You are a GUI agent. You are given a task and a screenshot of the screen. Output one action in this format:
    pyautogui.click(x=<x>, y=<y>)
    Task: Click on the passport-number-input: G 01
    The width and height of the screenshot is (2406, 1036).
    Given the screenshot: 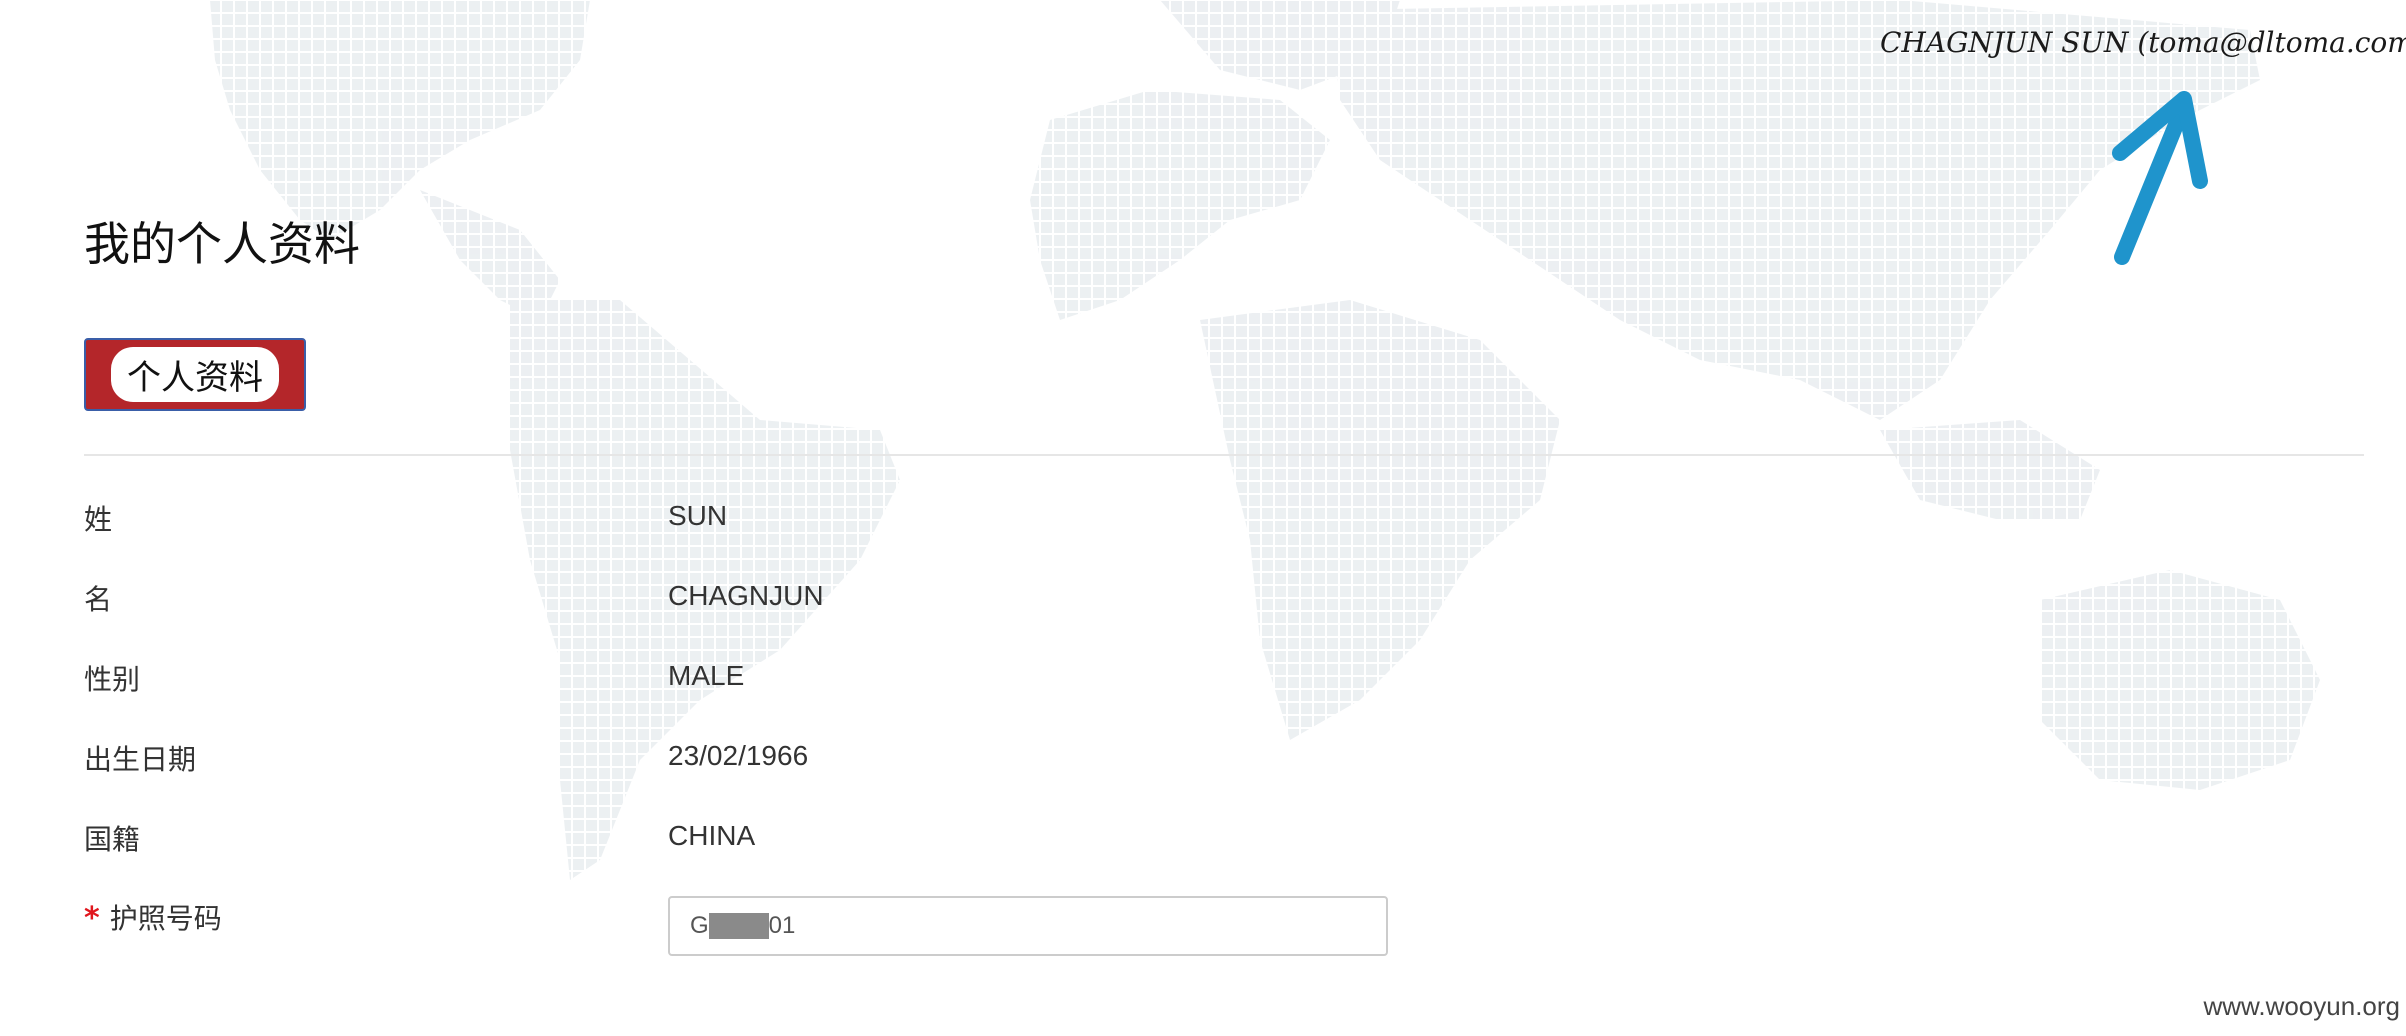 What is the action you would take?
    pyautogui.click(x=1028, y=926)
    